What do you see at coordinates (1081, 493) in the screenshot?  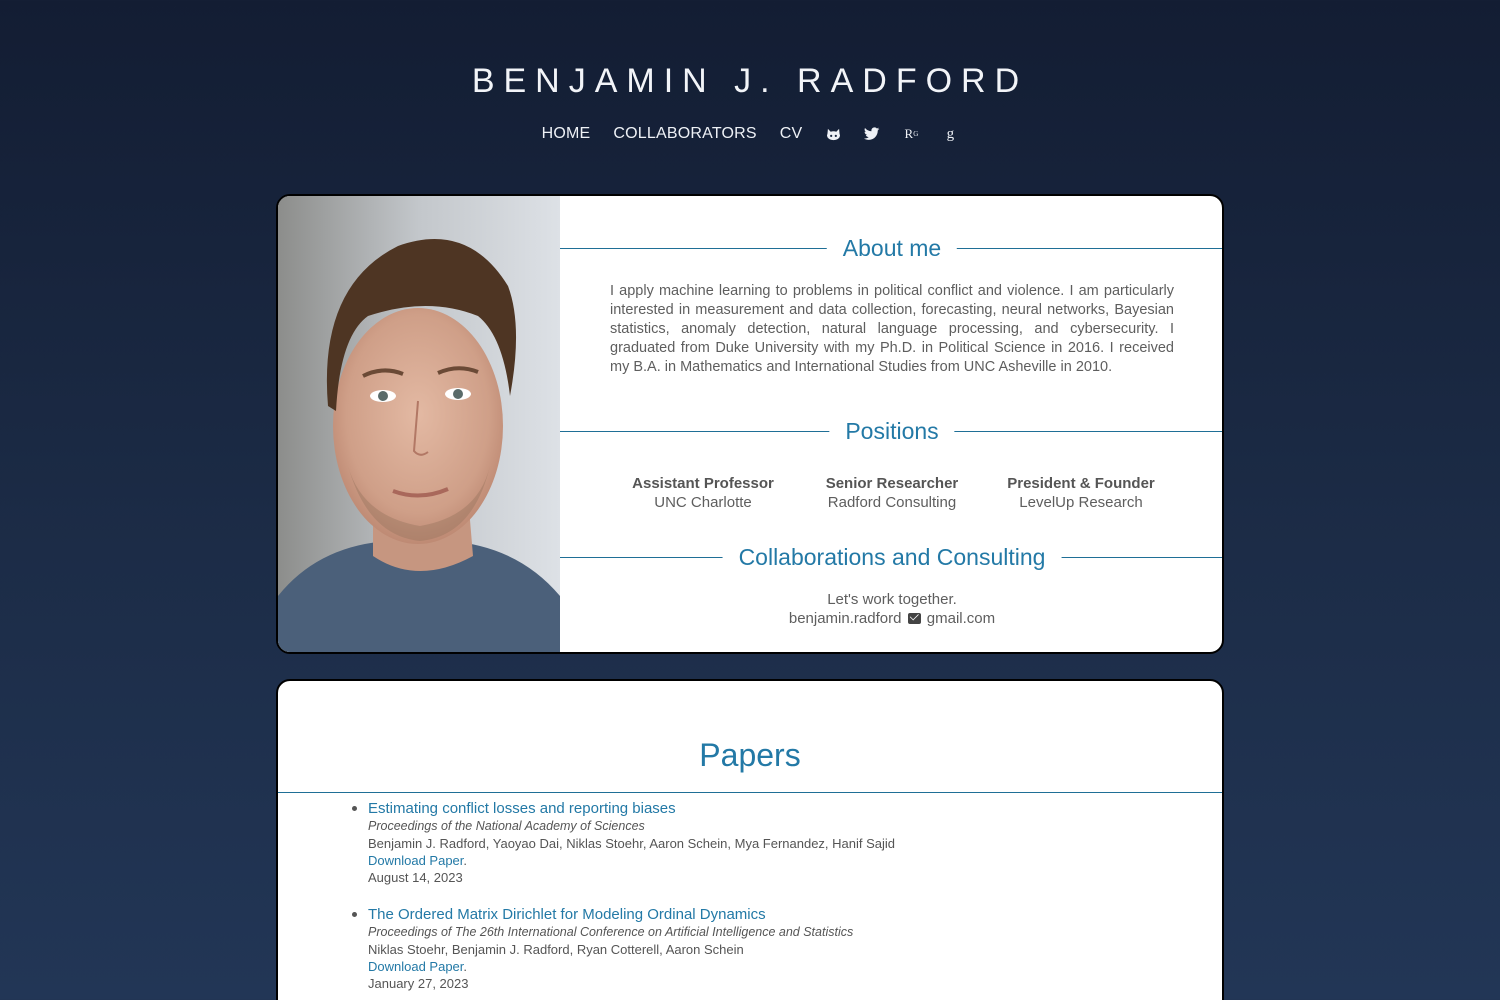 I see `position-item: President & Founder LevelUp Research` at bounding box center [1081, 493].